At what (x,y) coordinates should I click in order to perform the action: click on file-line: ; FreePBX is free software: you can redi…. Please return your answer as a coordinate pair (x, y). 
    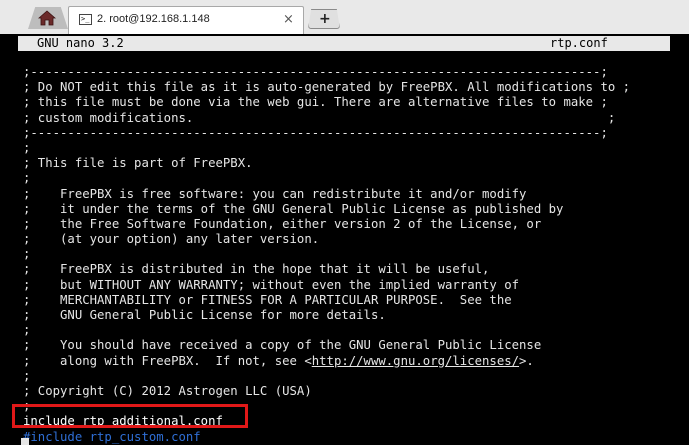
    Looking at the image, I should click on (275, 193).